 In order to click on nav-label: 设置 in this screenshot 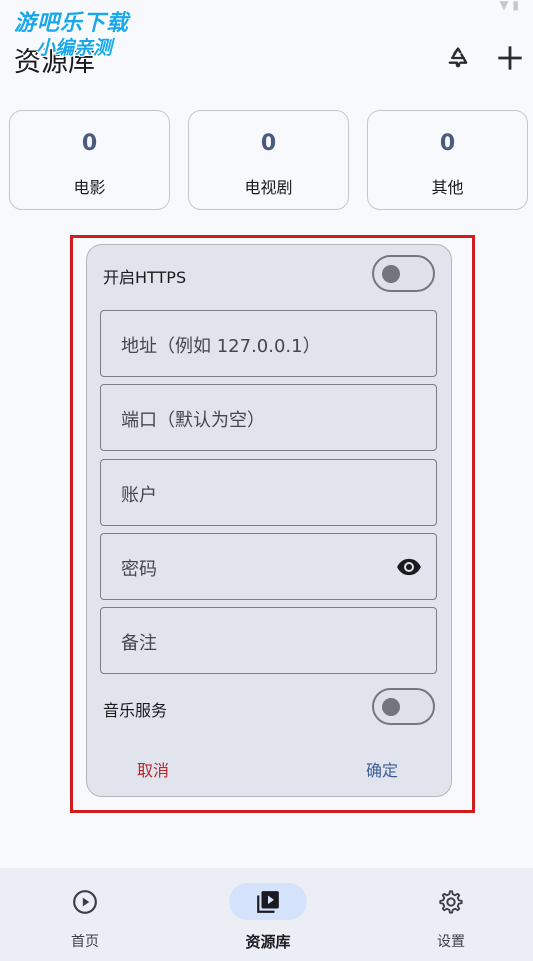, I will do `click(451, 942)`.